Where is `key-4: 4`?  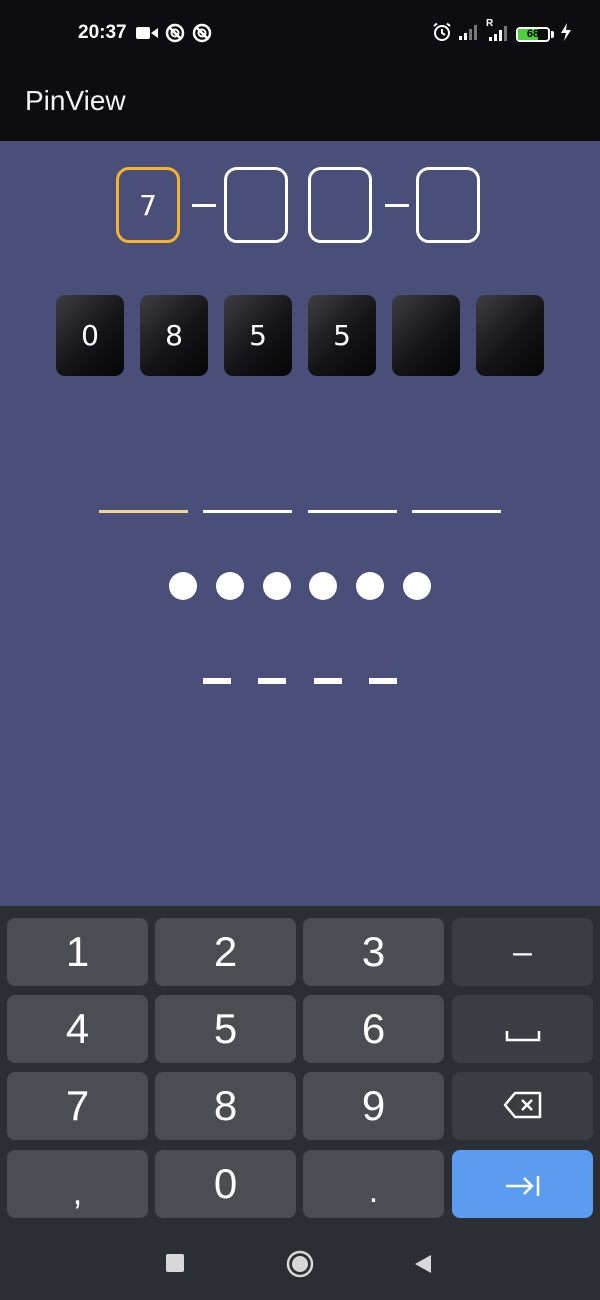
key-4: 4 is located at coordinates (77, 1029).